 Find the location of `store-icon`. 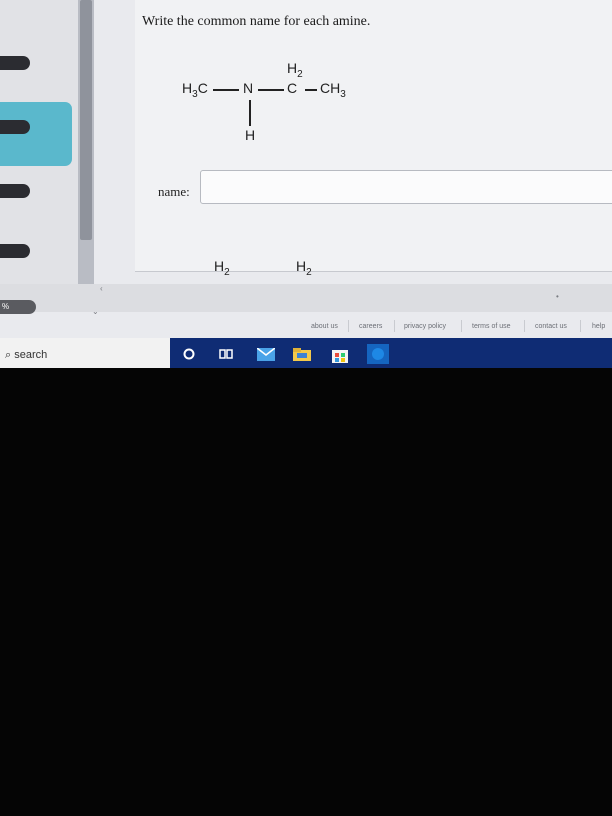

store-icon is located at coordinates (340, 355).